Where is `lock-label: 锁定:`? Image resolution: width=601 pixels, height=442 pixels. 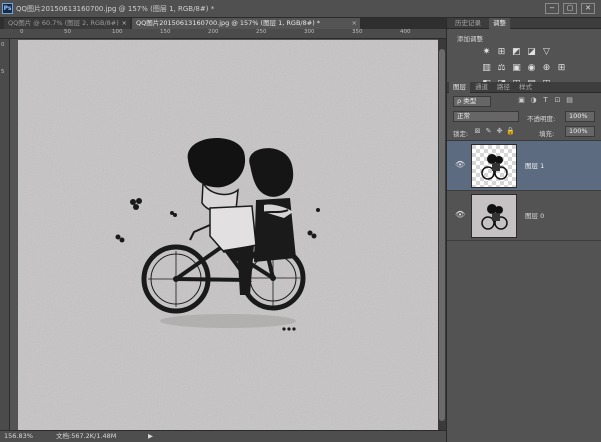 lock-label: 锁定: is located at coordinates (461, 134).